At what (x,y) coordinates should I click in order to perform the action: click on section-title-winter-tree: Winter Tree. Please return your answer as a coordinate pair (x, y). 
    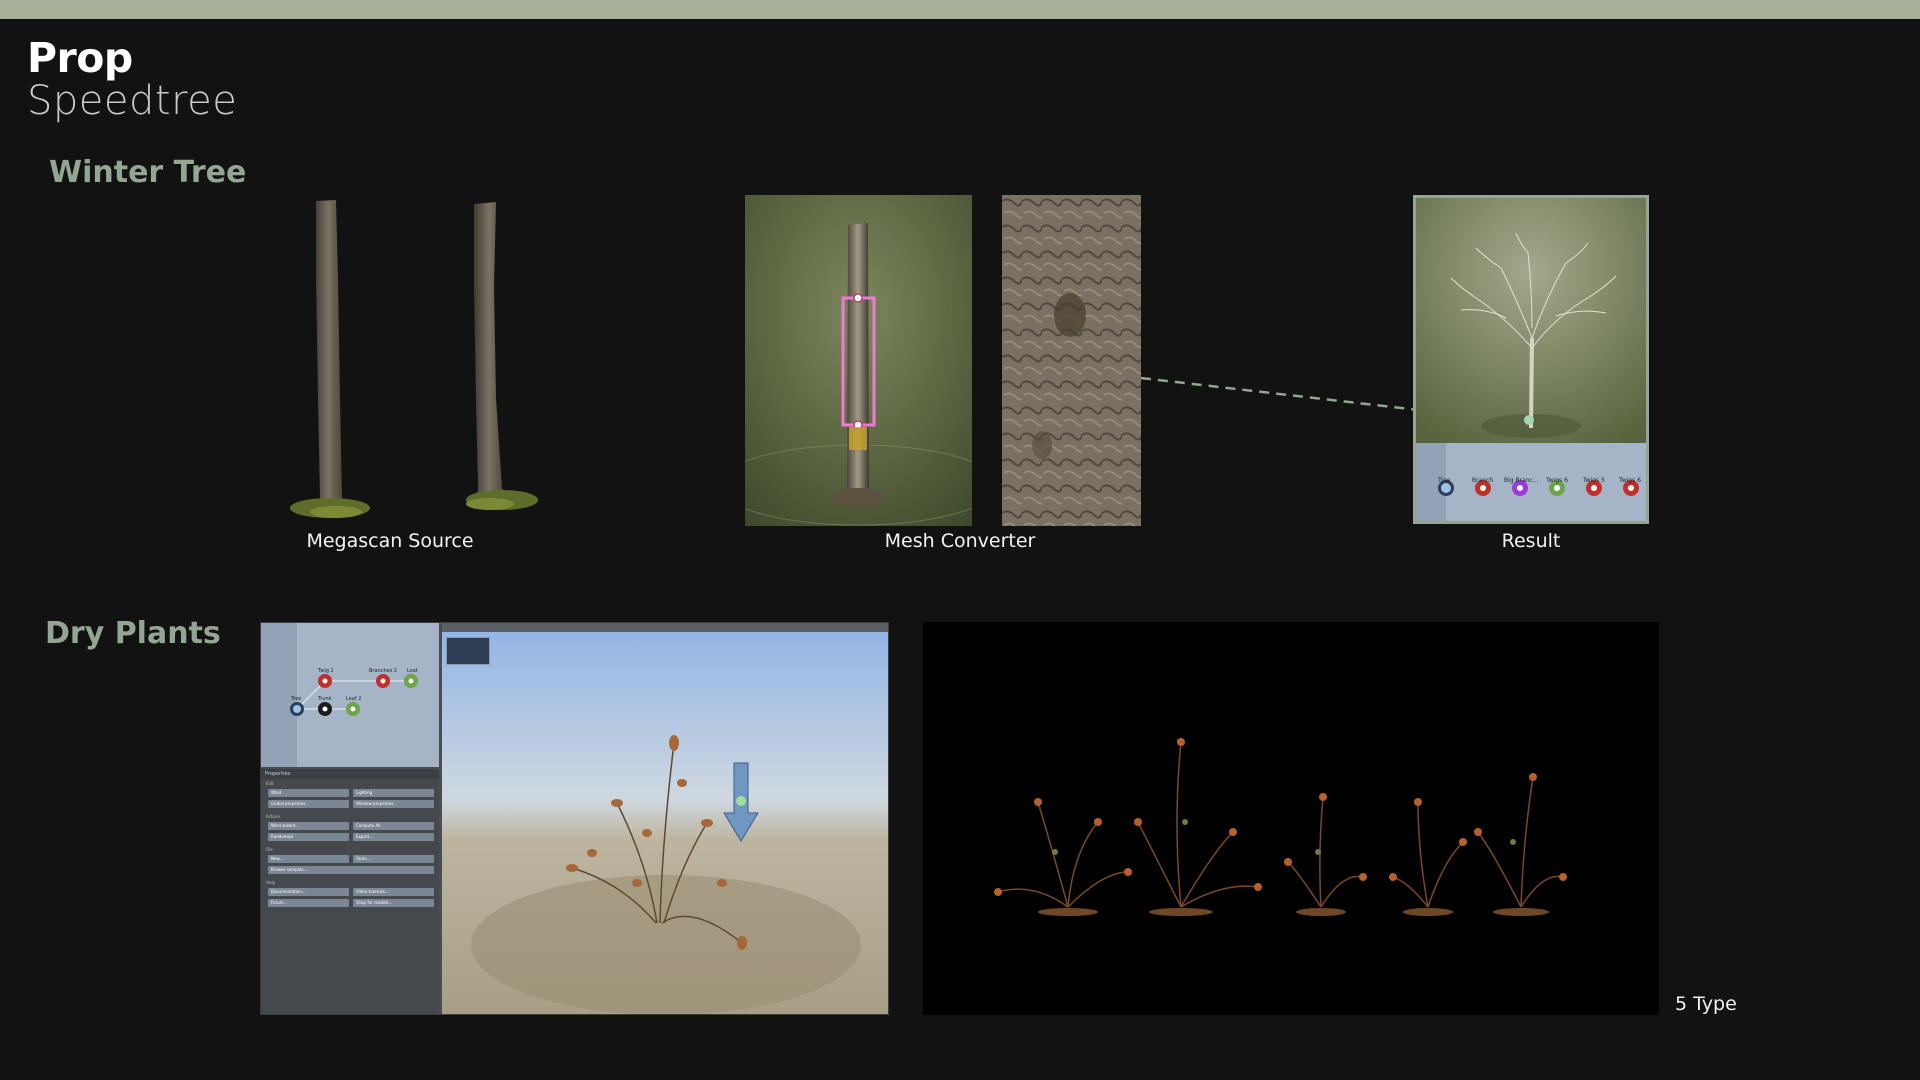
    Looking at the image, I should click on (148, 172).